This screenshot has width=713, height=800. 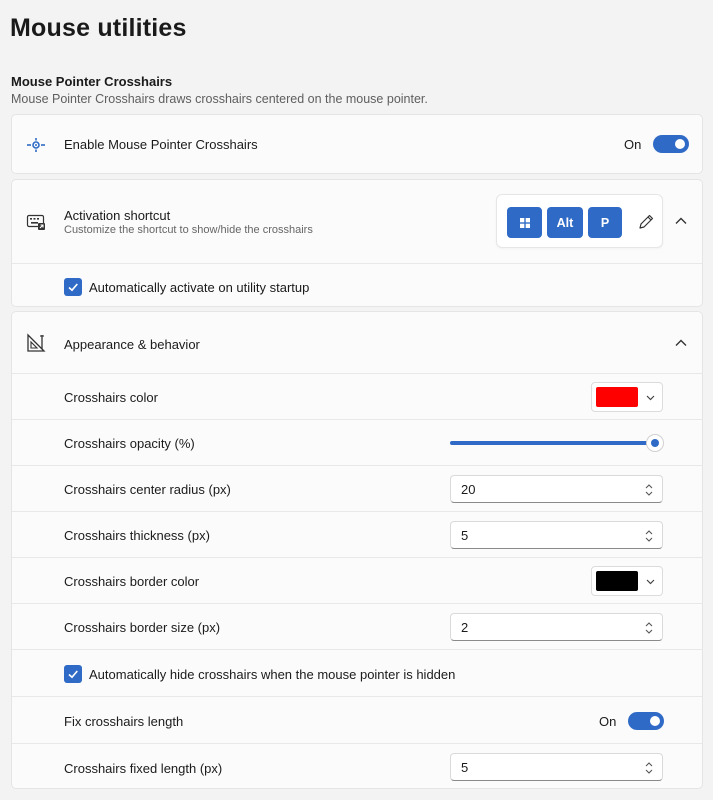 I want to click on fixed-length-value: 5, so click(x=465, y=767).